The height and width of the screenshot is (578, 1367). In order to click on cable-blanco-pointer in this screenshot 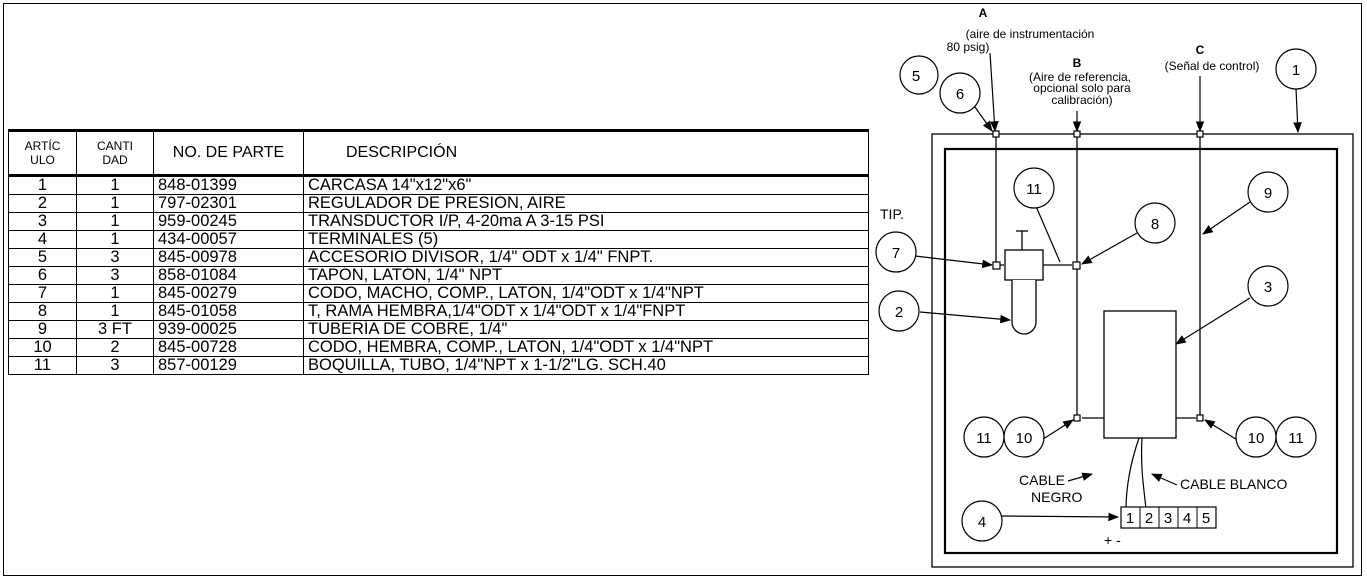, I will do `click(1164, 479)`.